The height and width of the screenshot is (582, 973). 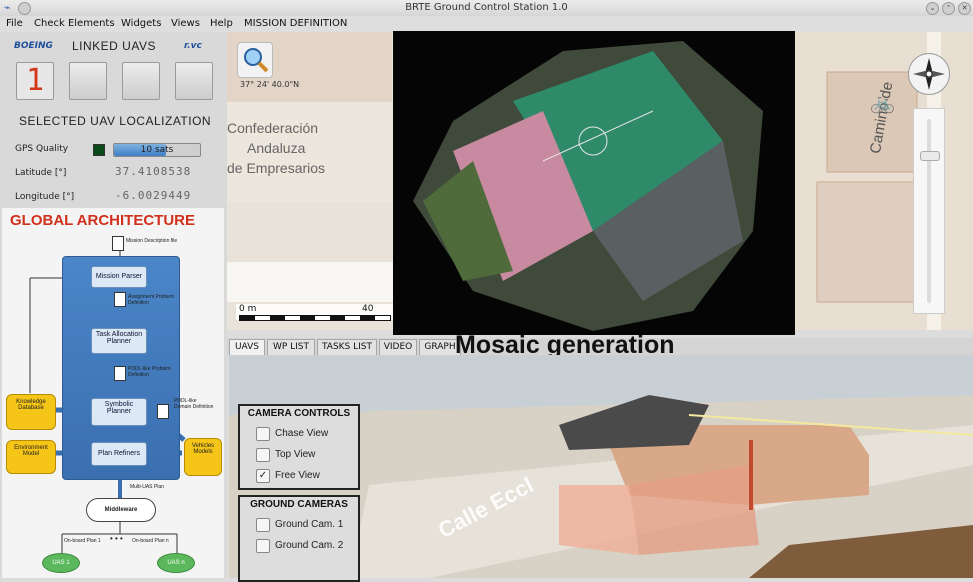 I want to click on rvc-logo: r.vc, so click(x=193, y=46).